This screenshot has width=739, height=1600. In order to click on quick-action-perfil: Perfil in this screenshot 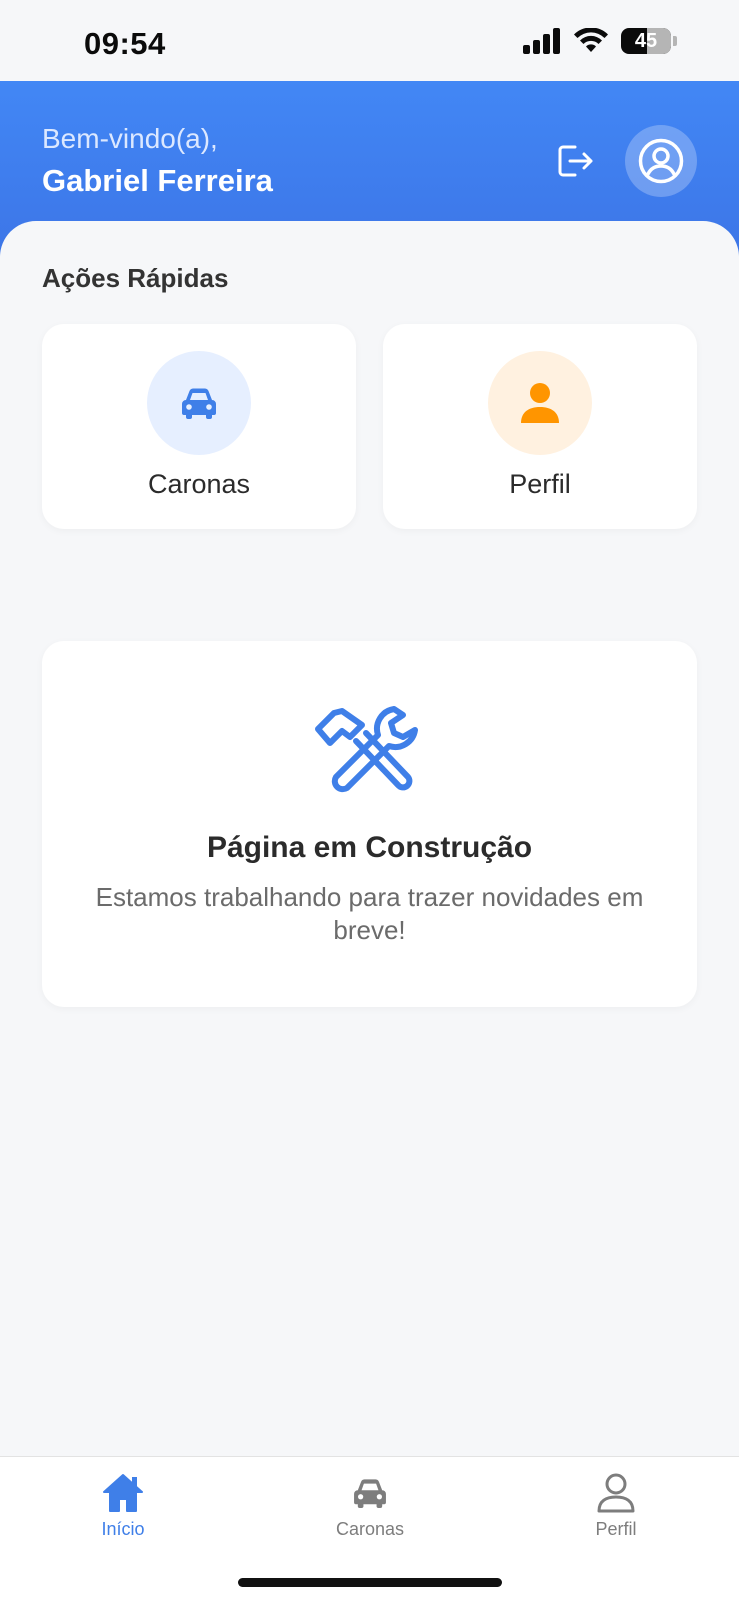, I will do `click(540, 426)`.